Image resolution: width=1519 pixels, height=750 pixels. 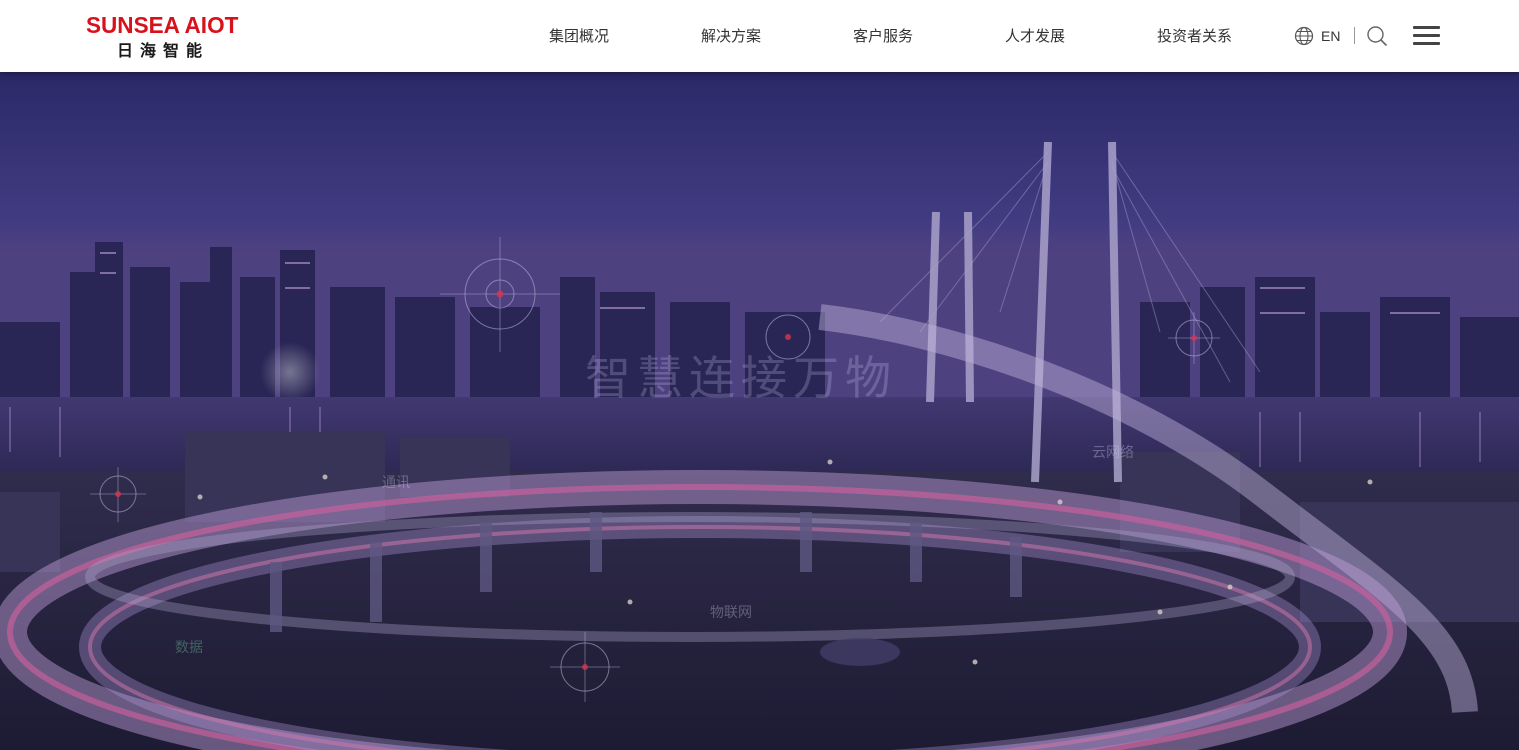 I want to click on hero-tag-cloud-network: 云网络, so click(x=1113, y=453).